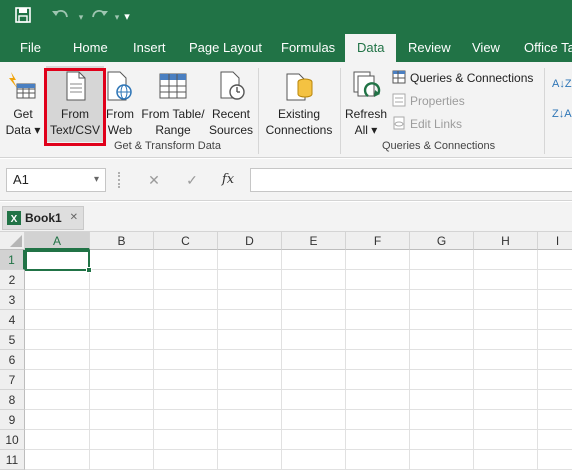  What do you see at coordinates (250, 320) in the screenshot?
I see `cell-d4` at bounding box center [250, 320].